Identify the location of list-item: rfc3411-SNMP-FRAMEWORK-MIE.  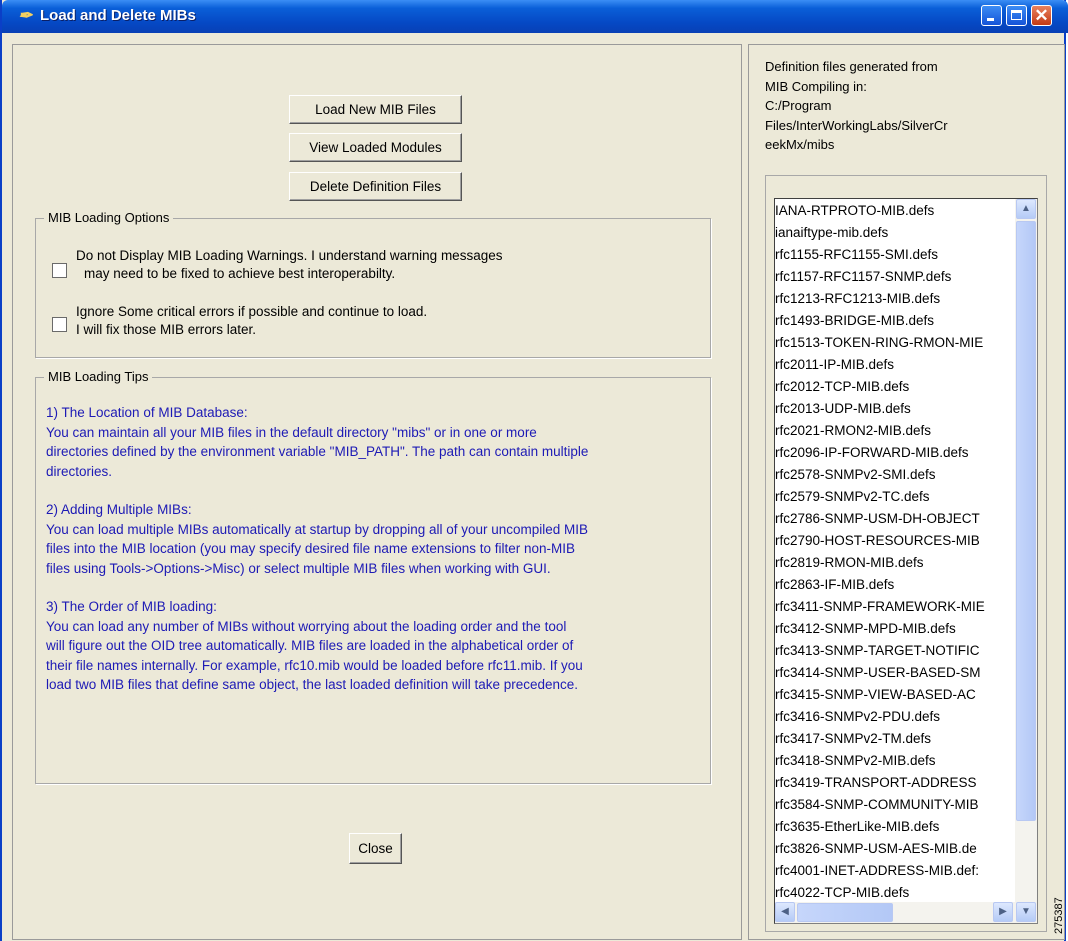
(895, 607).